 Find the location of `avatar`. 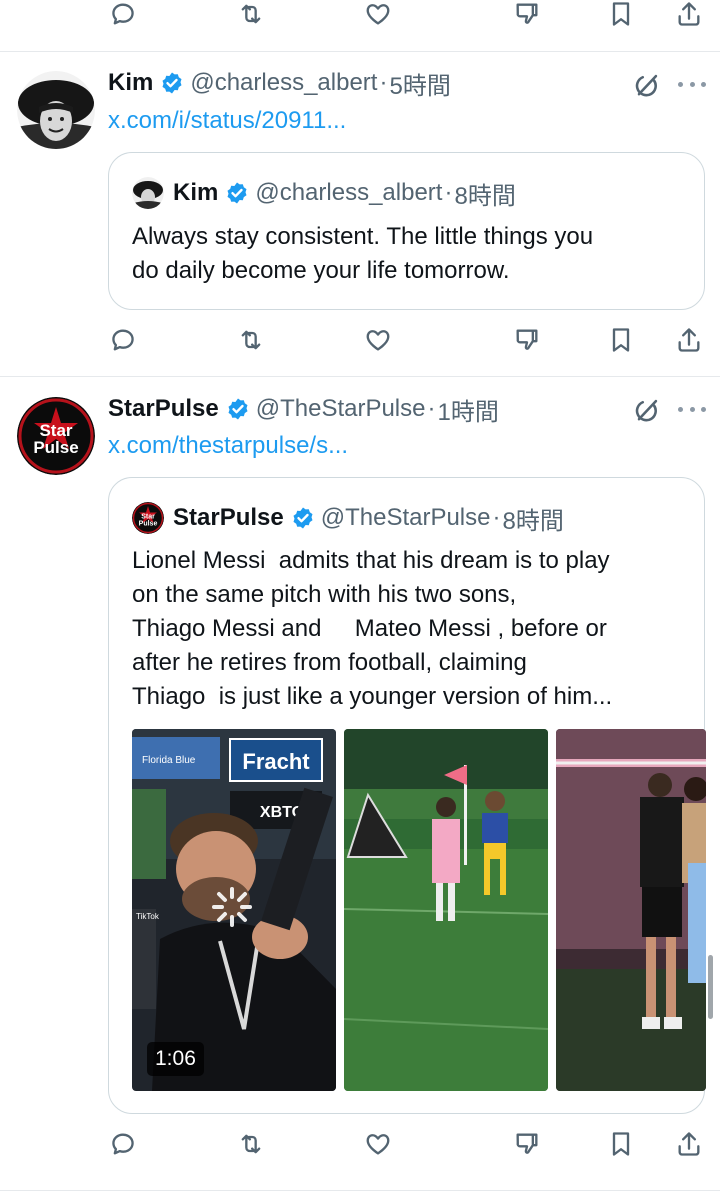

avatar is located at coordinates (56, 110).